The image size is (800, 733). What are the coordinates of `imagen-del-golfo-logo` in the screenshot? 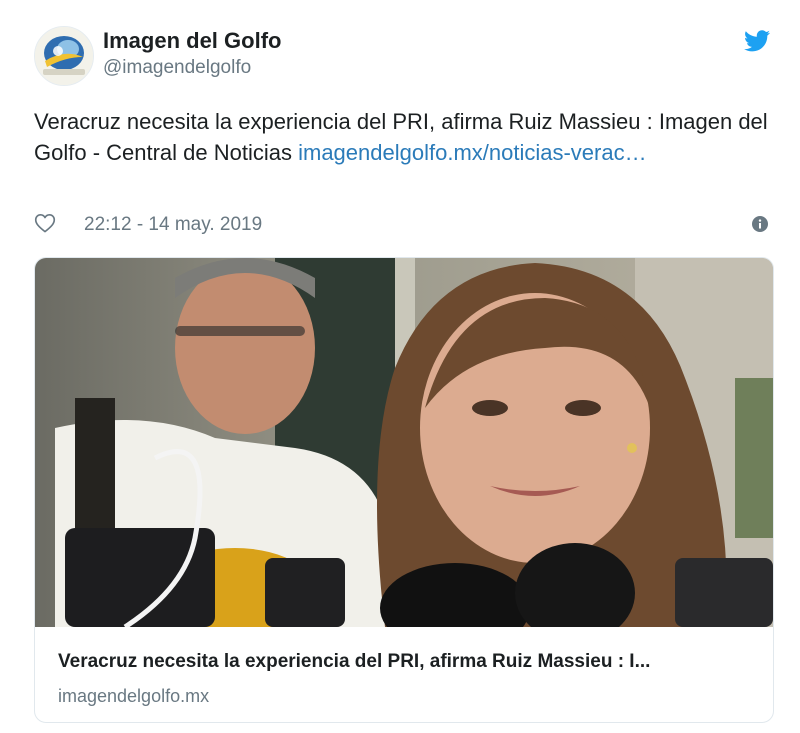 It's located at (64, 56).